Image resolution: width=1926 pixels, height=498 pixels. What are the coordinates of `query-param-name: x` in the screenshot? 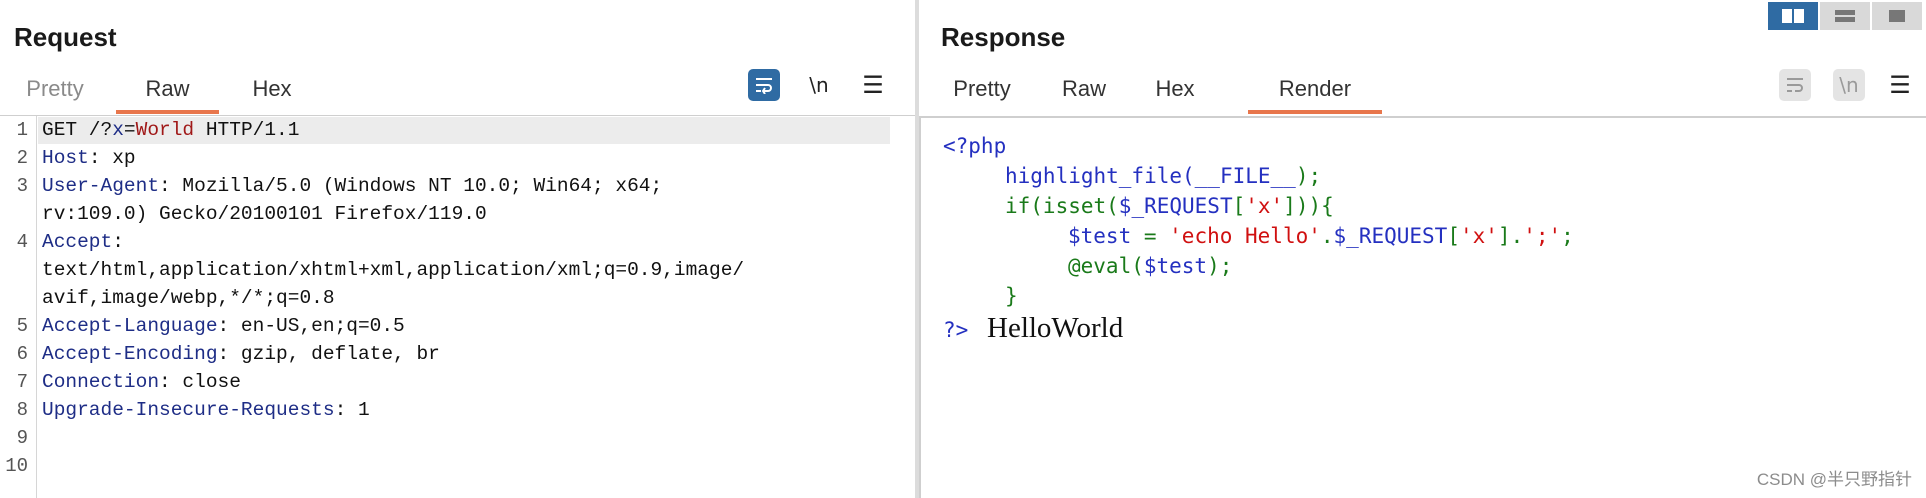 It's located at (118, 130).